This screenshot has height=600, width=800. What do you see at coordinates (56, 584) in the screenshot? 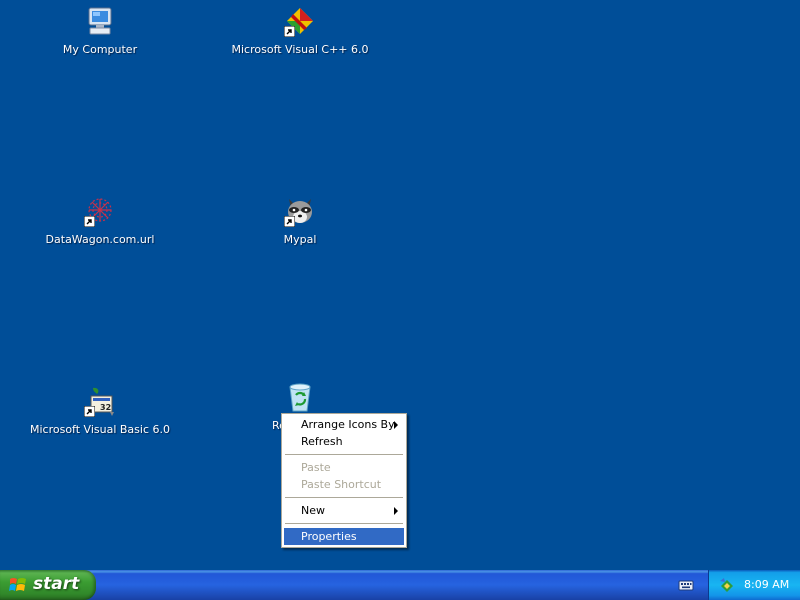
I see `start-button-label: start` at bounding box center [56, 584].